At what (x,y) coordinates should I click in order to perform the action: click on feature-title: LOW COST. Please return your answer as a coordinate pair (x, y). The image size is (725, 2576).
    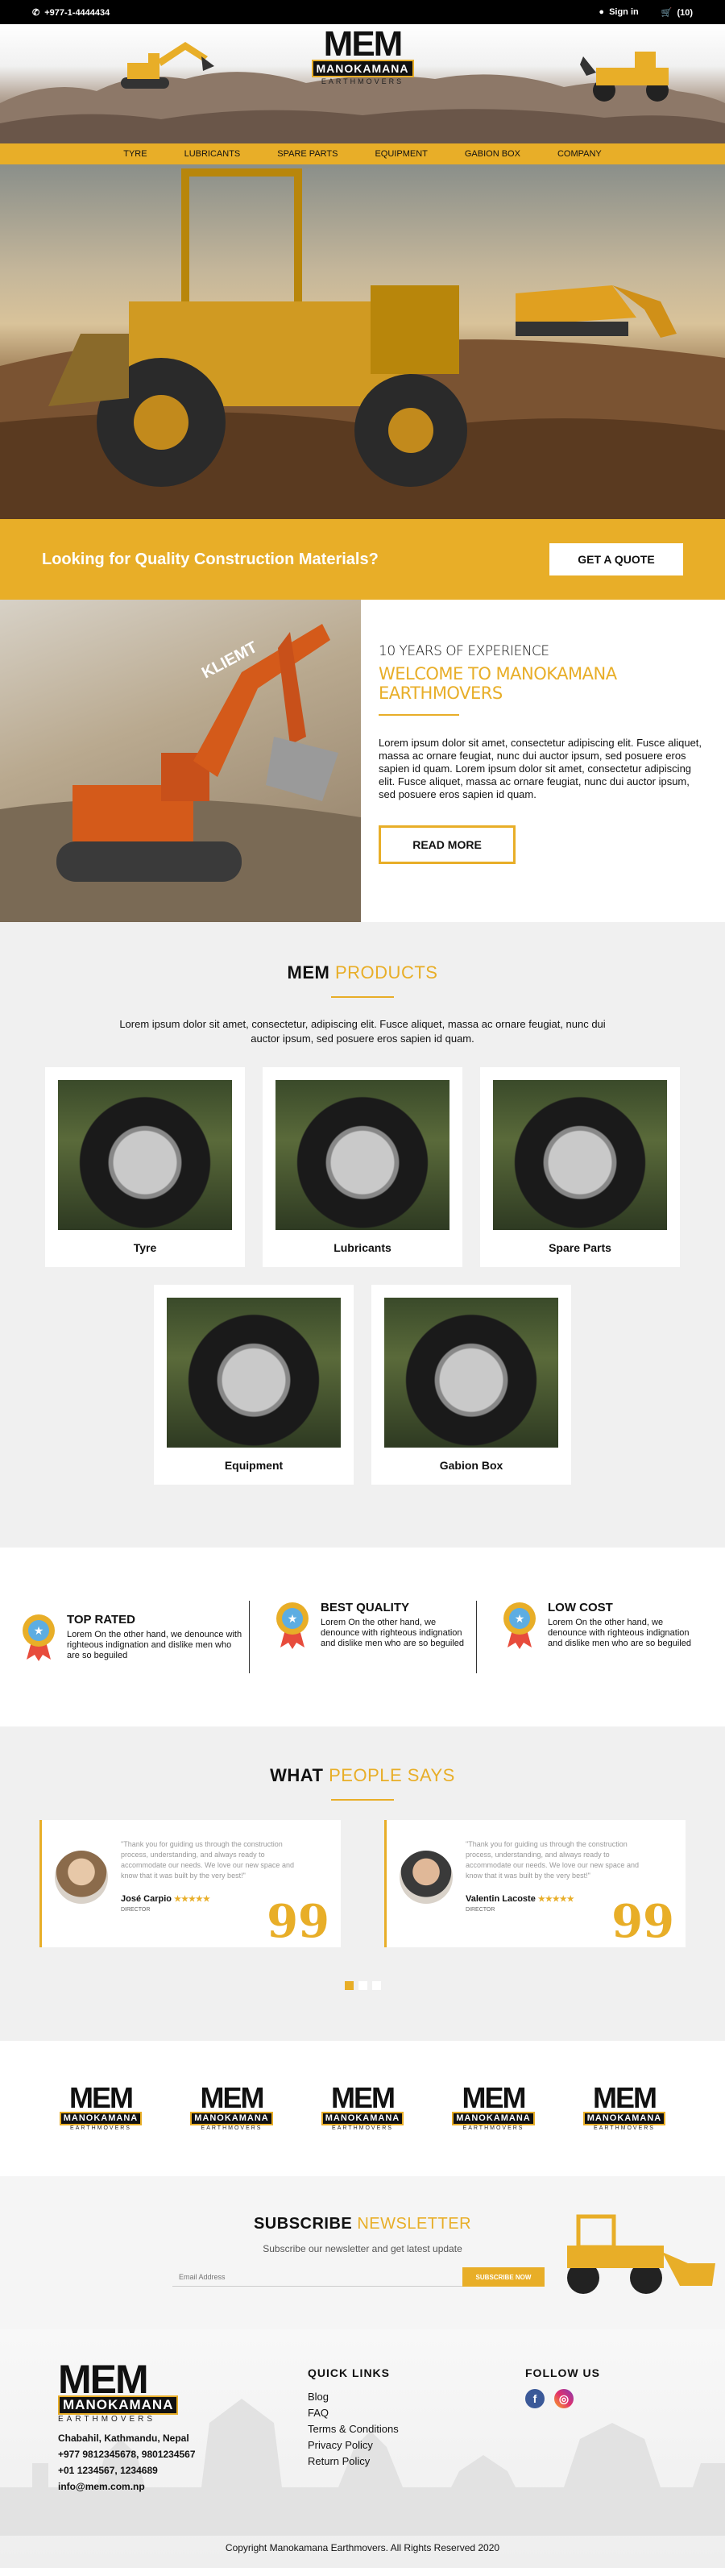
    Looking at the image, I should click on (580, 1607).